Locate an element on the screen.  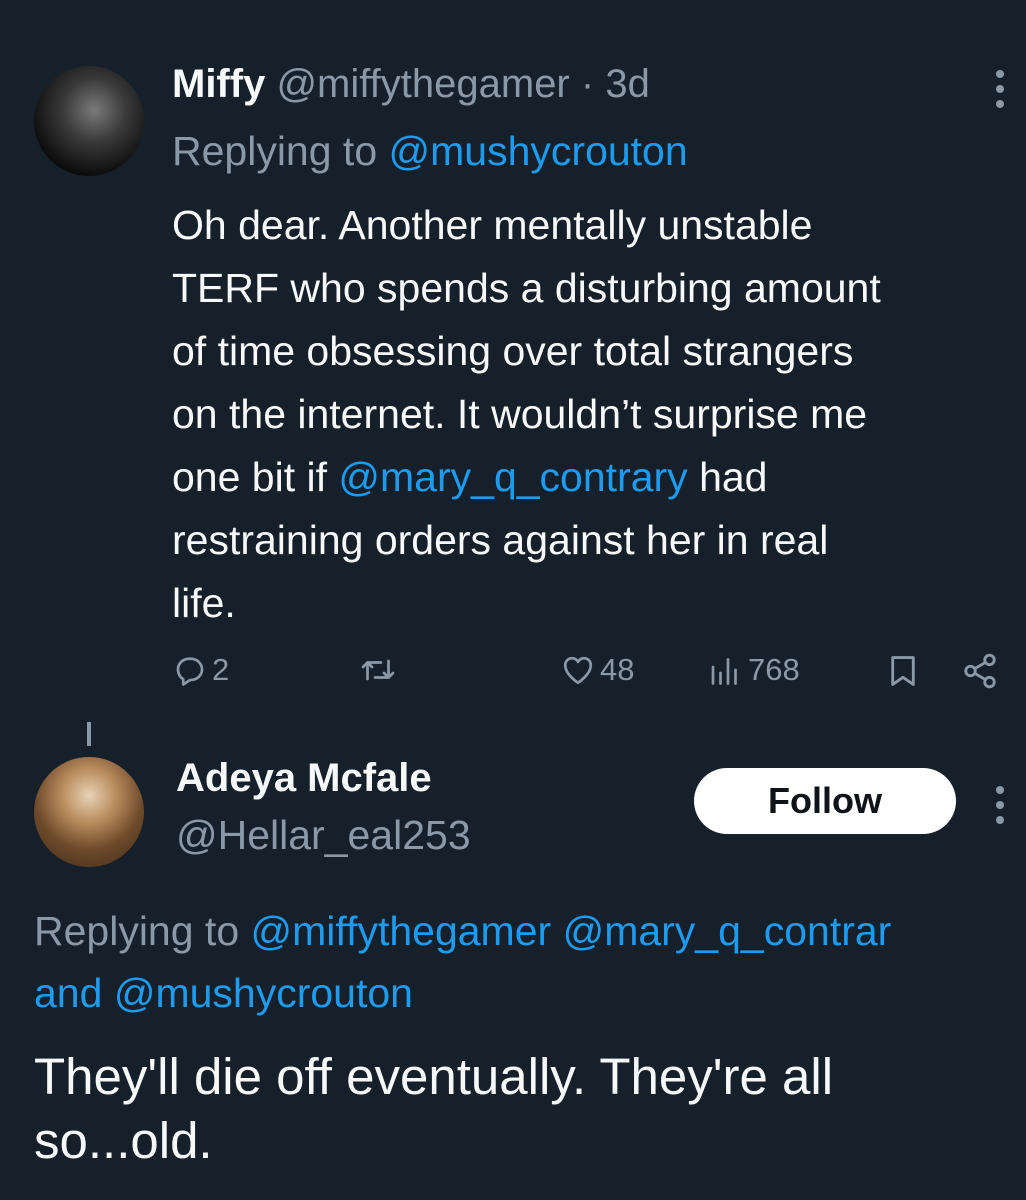
text-segment: one bit if is located at coordinates (249, 477).